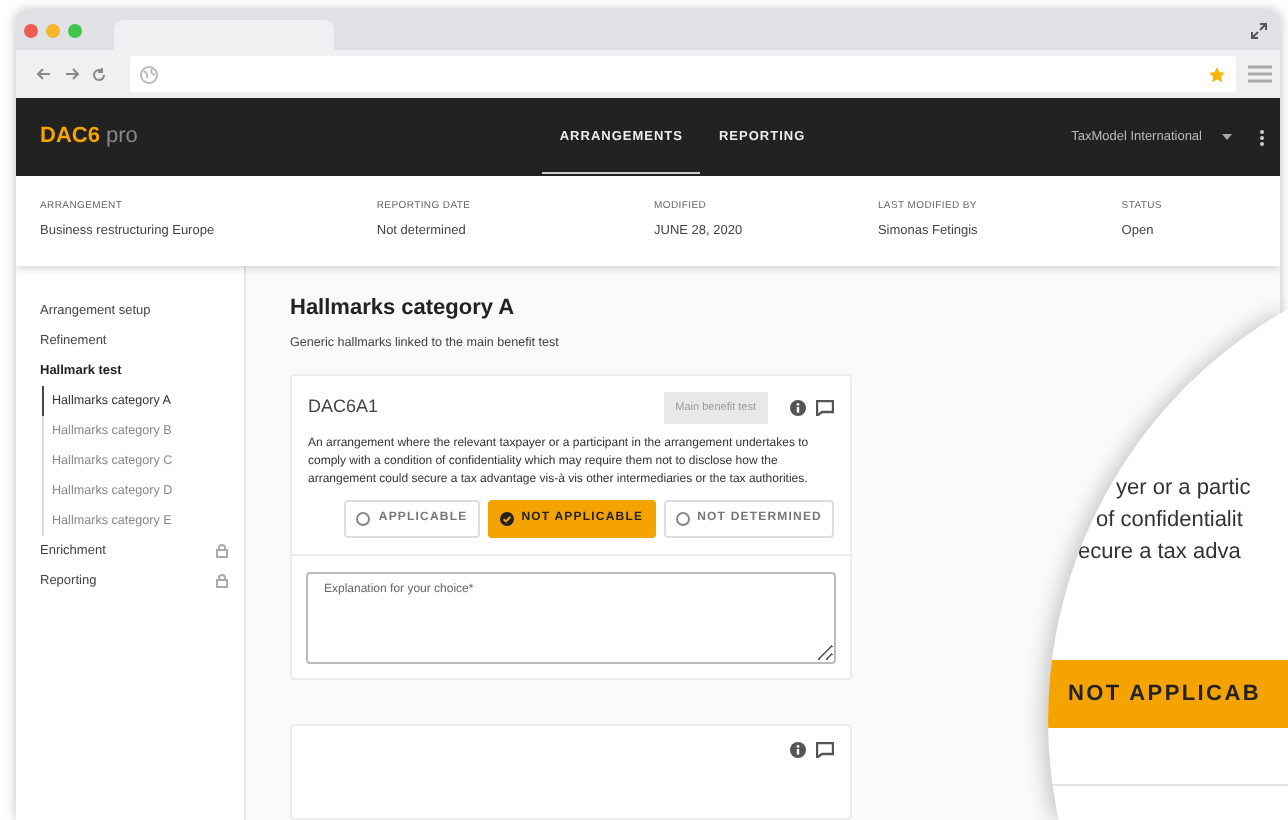 The image size is (1288, 820). I want to click on star-icon, so click(1217, 74).